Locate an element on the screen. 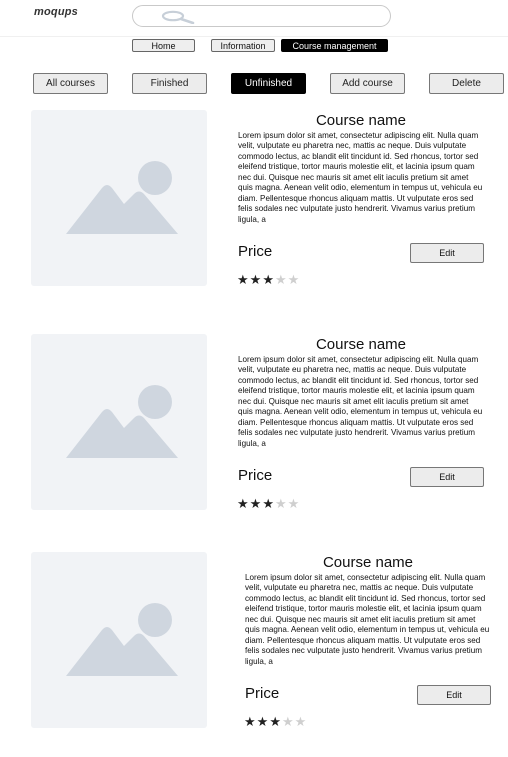 This screenshot has width=508, height=757. finished-button: Finished is located at coordinates (169, 83).